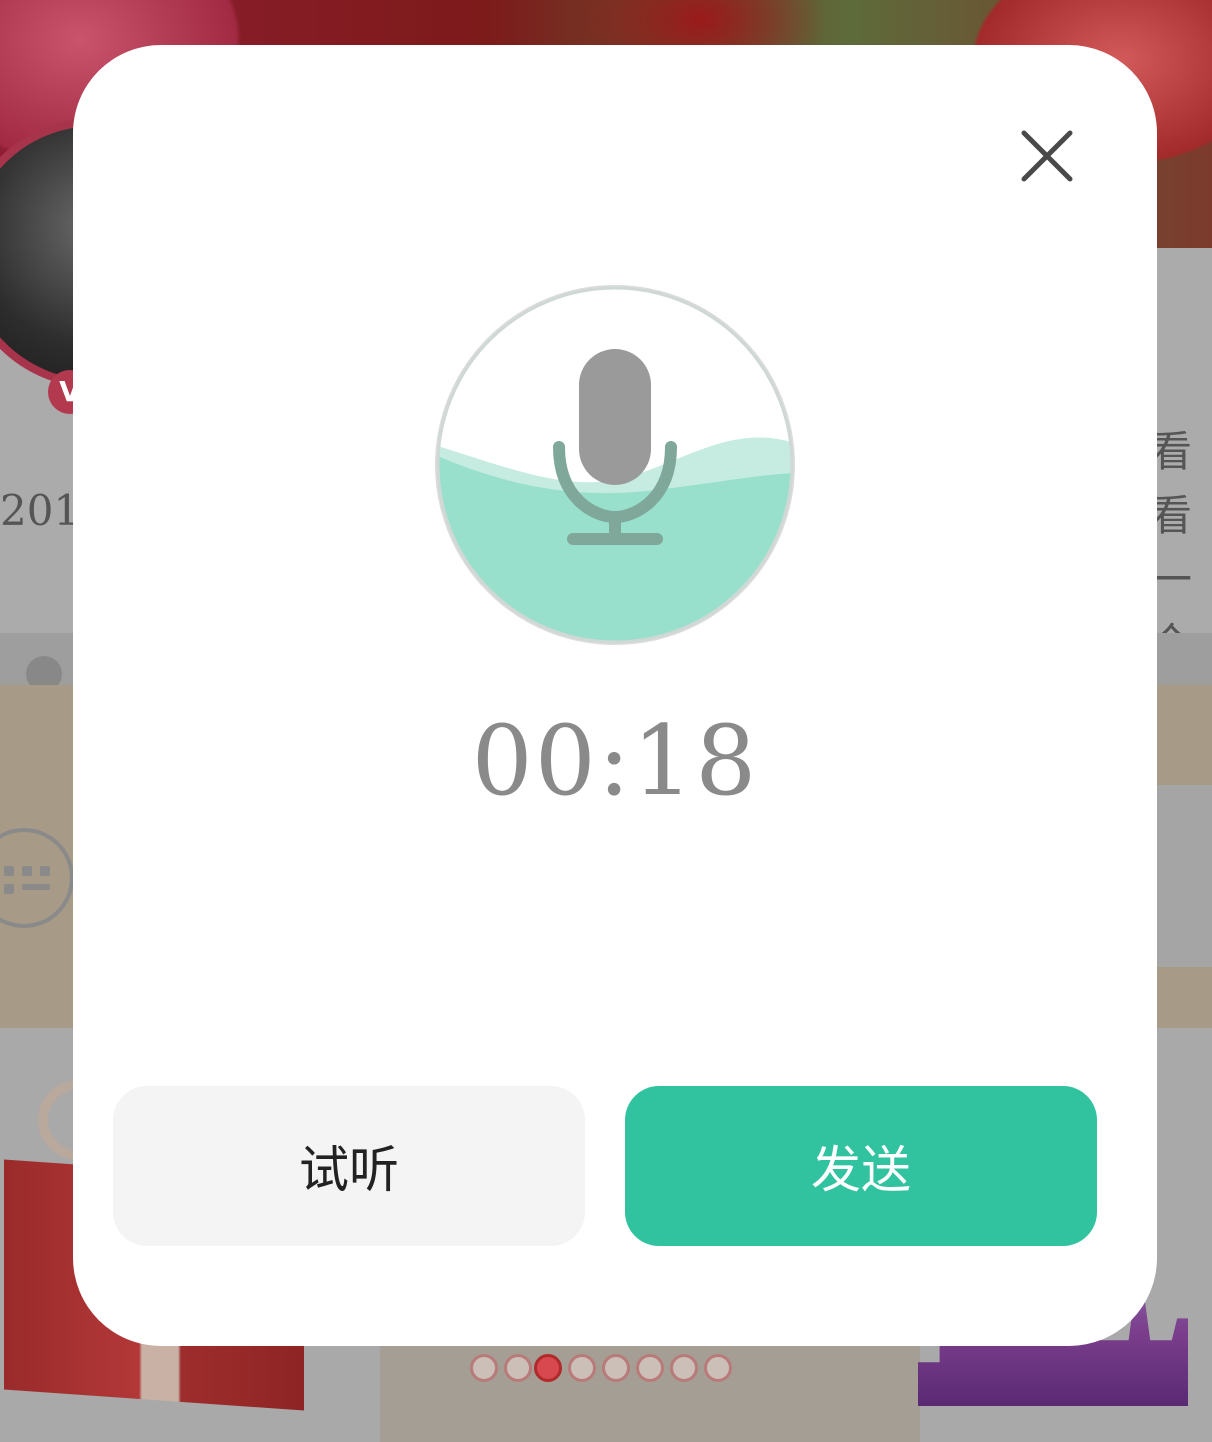  I want to click on listen-button: 试听, so click(349, 1166).